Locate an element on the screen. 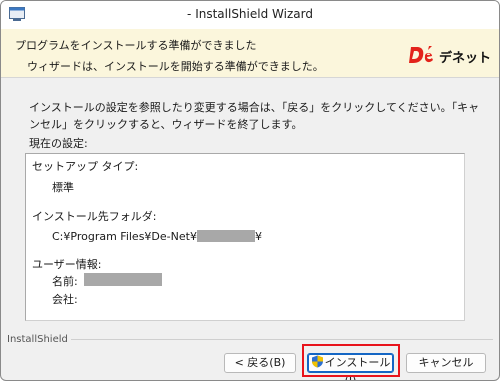 The width and height of the screenshot is (500, 381). dest-folder-value: C:¥Program Files¥De-Net¥ ¥ is located at coordinates (157, 236).